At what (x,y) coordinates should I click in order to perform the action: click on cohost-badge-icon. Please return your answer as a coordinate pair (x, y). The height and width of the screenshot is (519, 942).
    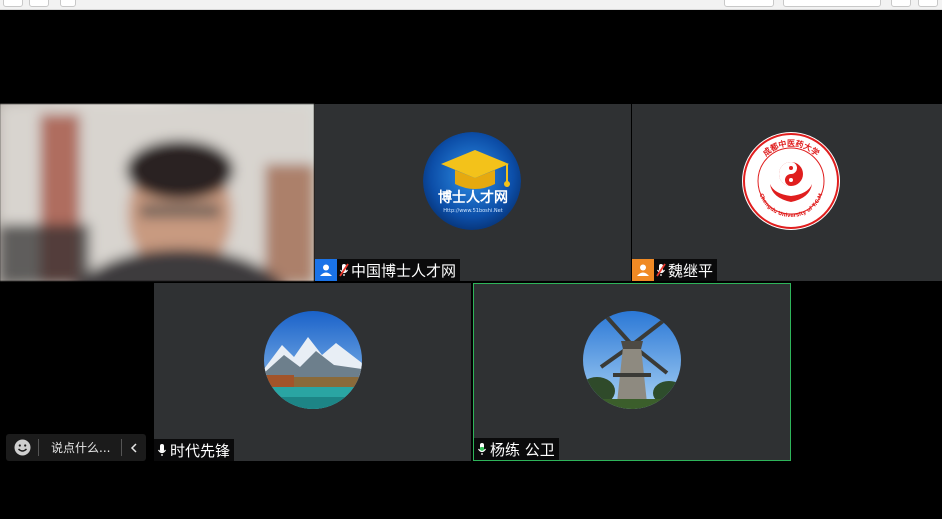
    Looking at the image, I should click on (643, 270).